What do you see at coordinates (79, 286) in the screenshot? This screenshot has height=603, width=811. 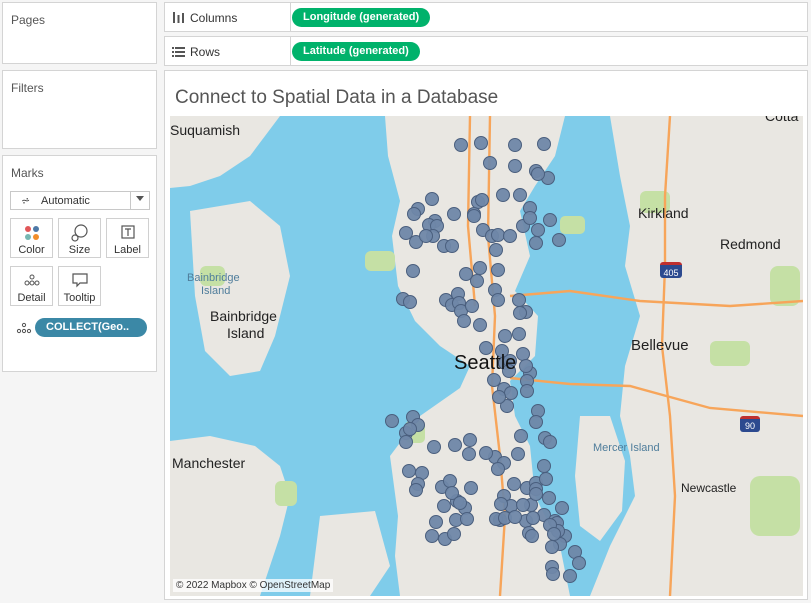 I see `tooltip-button: Tooltip` at bounding box center [79, 286].